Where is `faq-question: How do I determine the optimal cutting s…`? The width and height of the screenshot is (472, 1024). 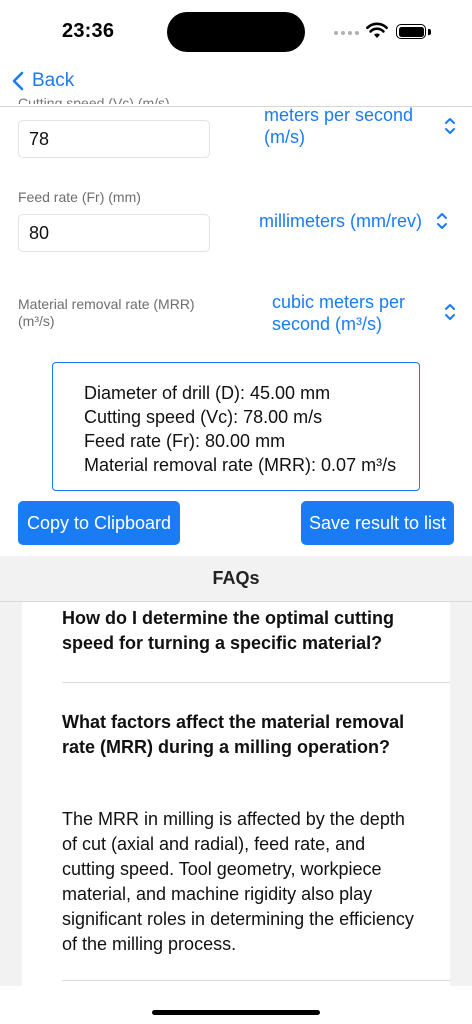 faq-question: How do I determine the optimal cutting s… is located at coordinates (242, 631).